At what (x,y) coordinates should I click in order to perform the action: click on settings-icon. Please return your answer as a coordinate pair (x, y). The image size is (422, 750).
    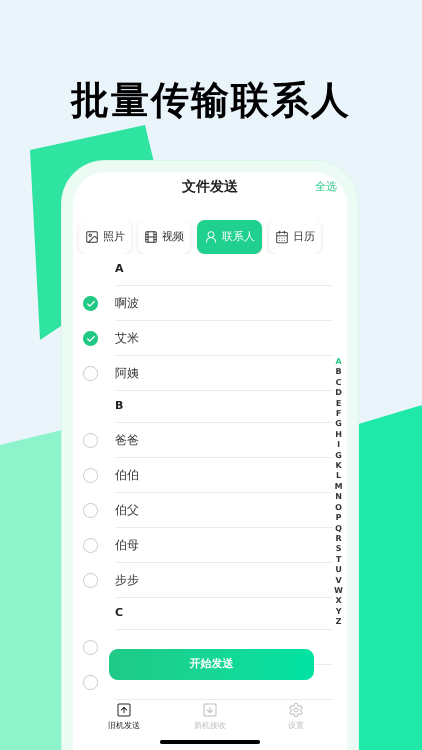
    Looking at the image, I should click on (296, 710).